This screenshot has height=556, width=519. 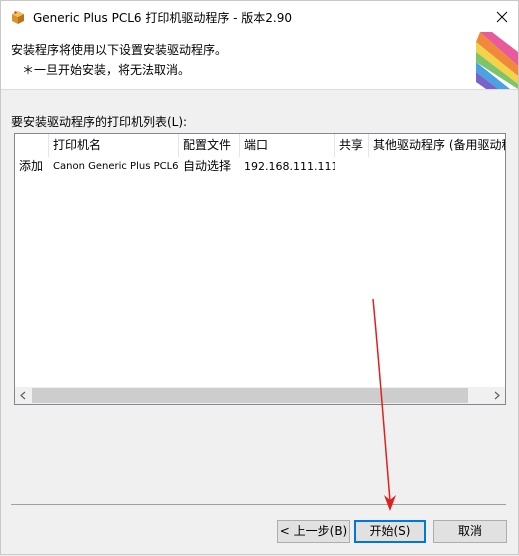 What do you see at coordinates (352, 166) in the screenshot?
I see `row-shared-cell` at bounding box center [352, 166].